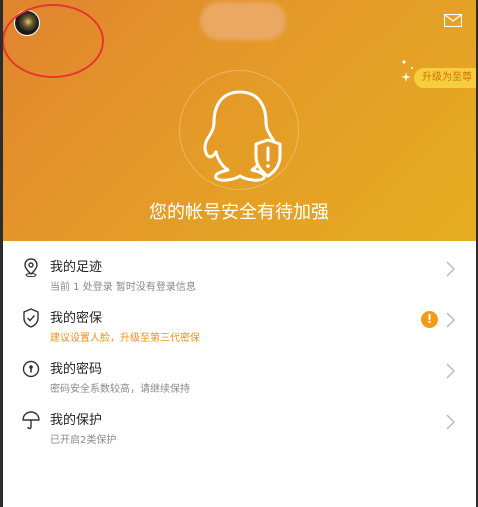 The image size is (478, 507). Describe the element at coordinates (242, 136) in the screenshot. I see `qq-penguin-shield-icon` at that location.